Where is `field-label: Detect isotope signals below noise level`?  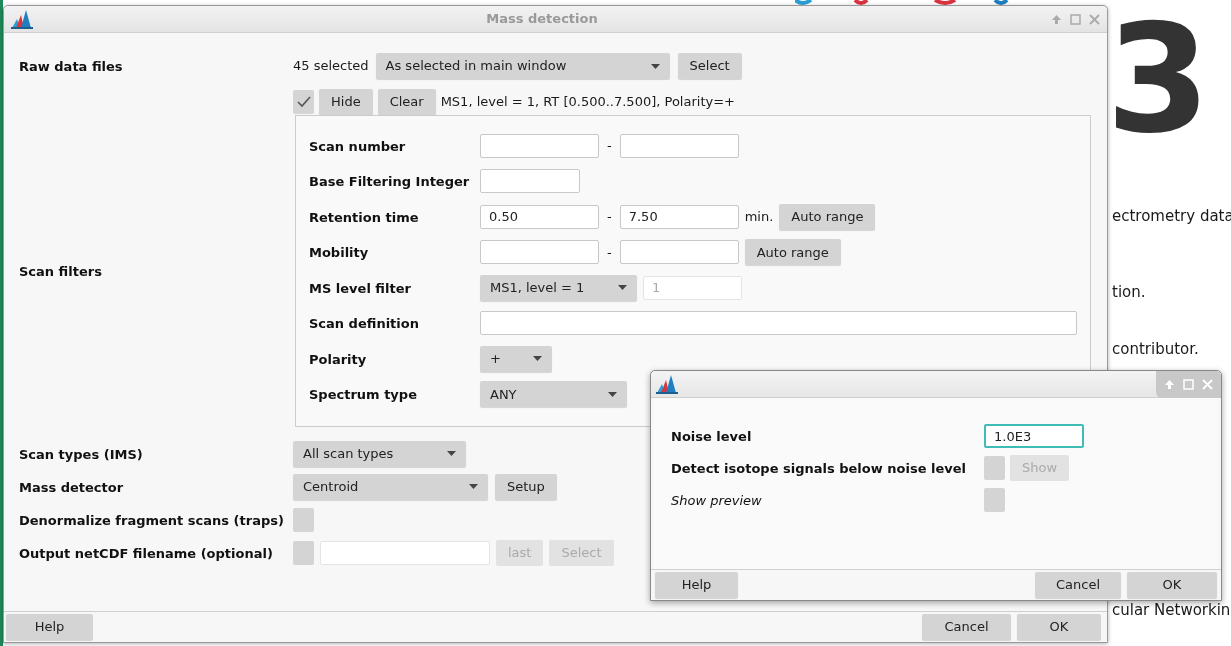
field-label: Detect isotope signals below noise level is located at coordinates (819, 468).